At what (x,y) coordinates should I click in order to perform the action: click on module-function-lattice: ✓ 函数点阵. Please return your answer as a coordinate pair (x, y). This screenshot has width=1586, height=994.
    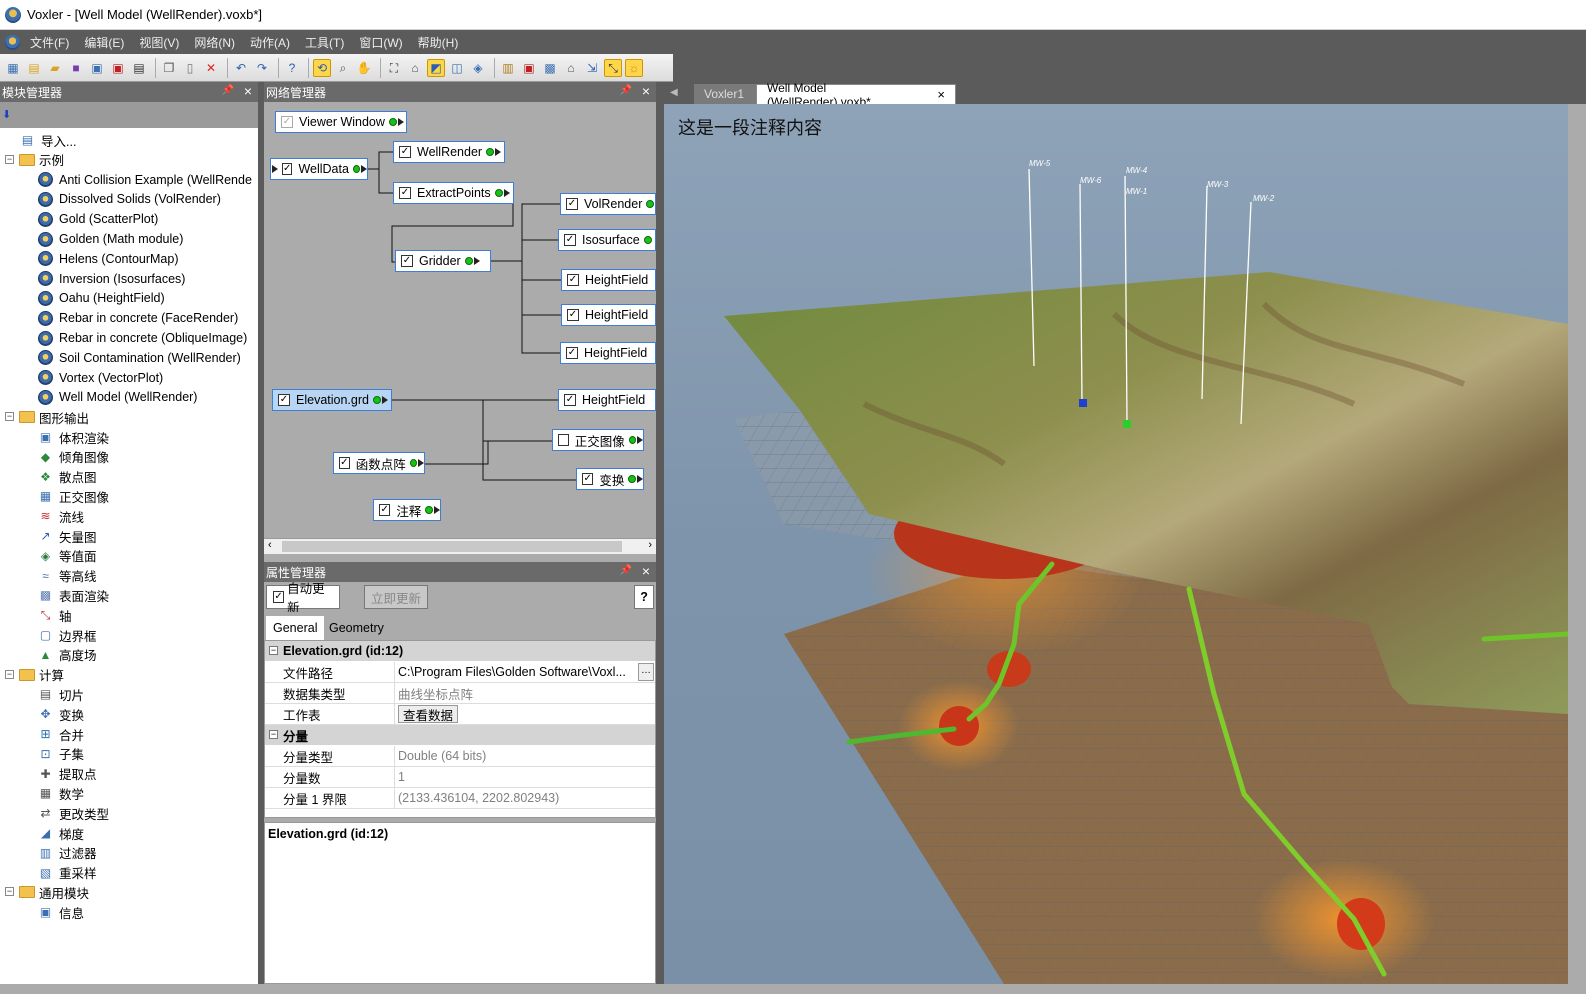
    Looking at the image, I should click on (379, 463).